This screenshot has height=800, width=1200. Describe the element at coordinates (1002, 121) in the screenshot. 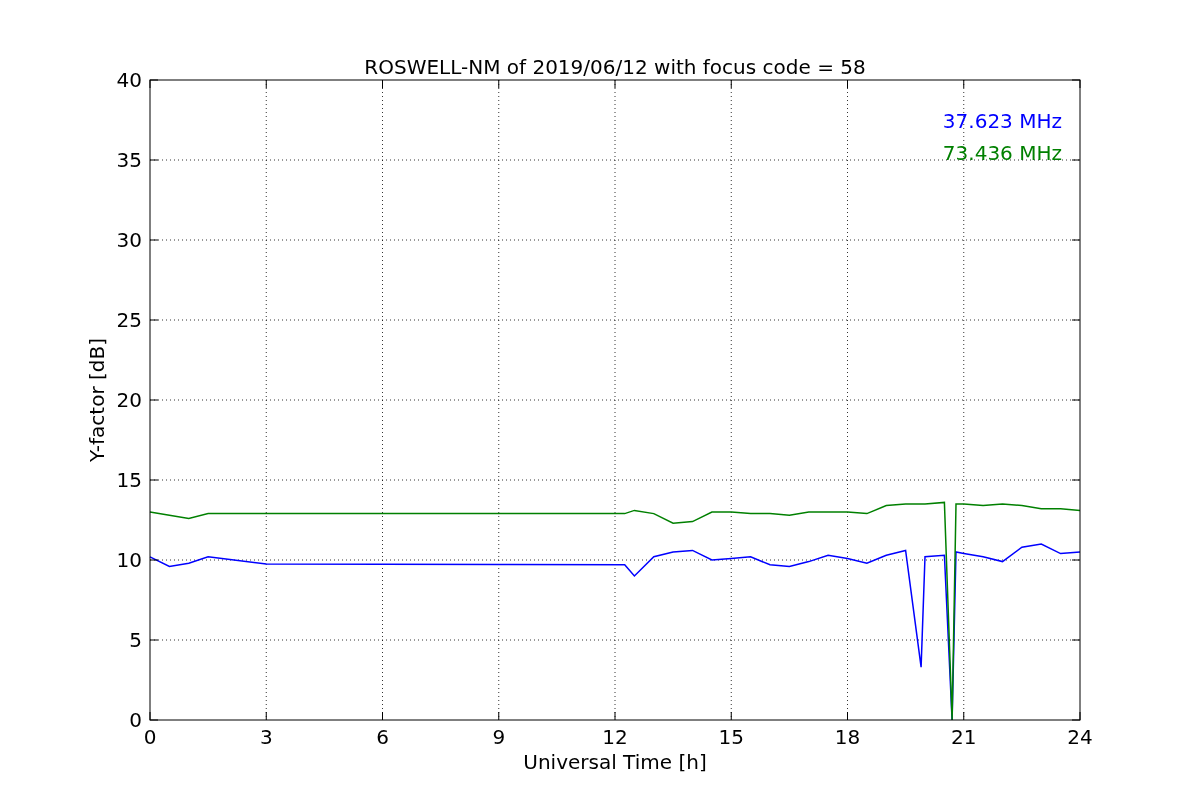

I see `legend-label: 37.623 MHz` at that location.